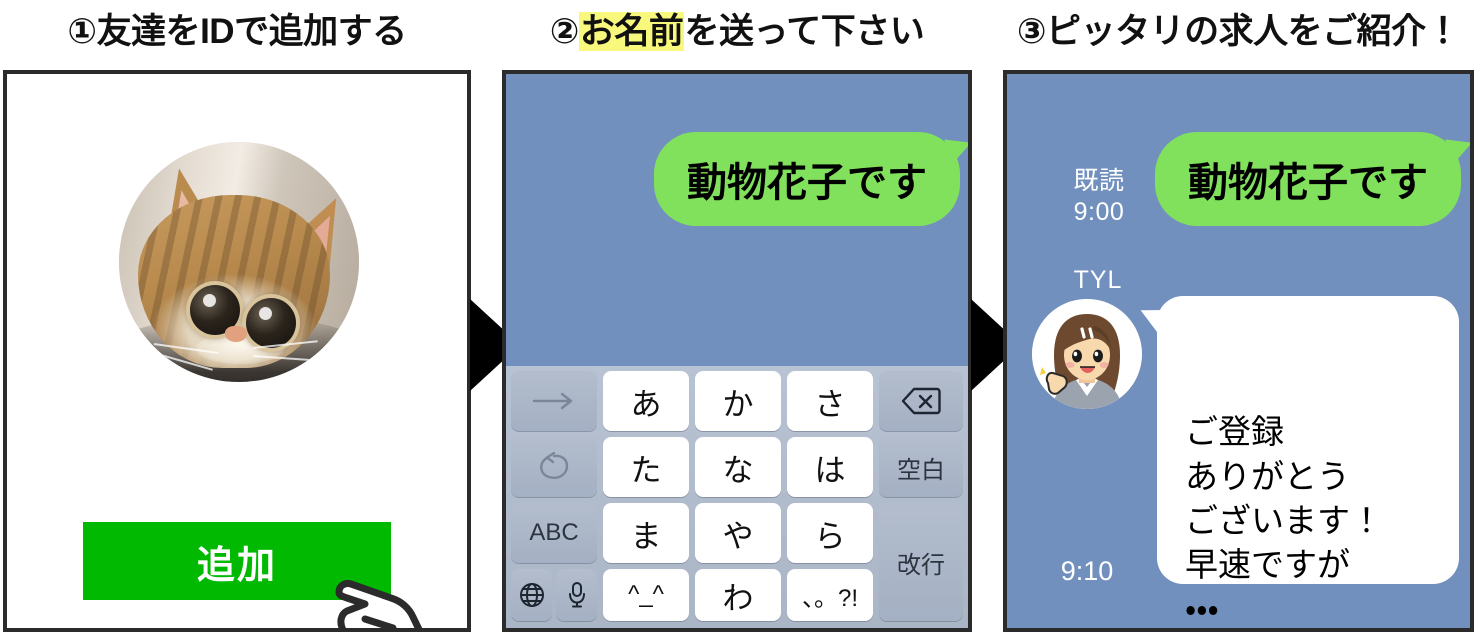  What do you see at coordinates (82, 31) in the screenshot?
I see `step-1-number: ①` at bounding box center [82, 31].